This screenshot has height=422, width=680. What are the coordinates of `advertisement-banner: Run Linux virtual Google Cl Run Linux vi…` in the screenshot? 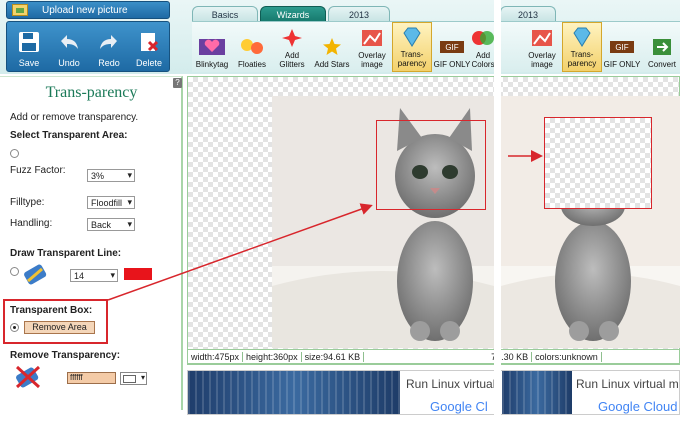 It's located at (433, 392).